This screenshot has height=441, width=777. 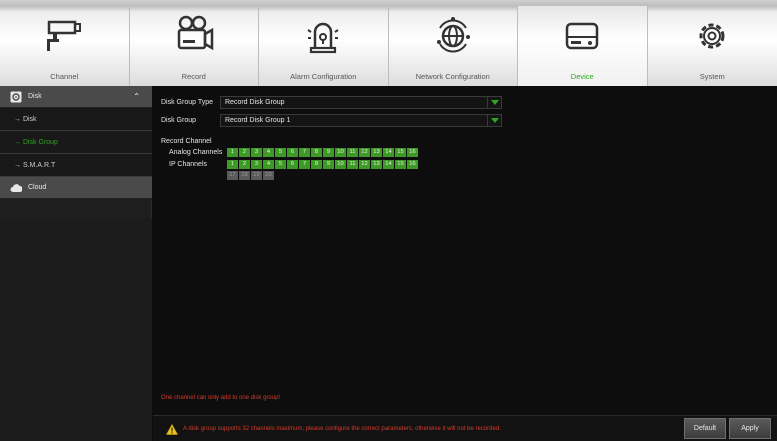 I want to click on ip-channel-checkbox: 12, so click(x=364, y=164).